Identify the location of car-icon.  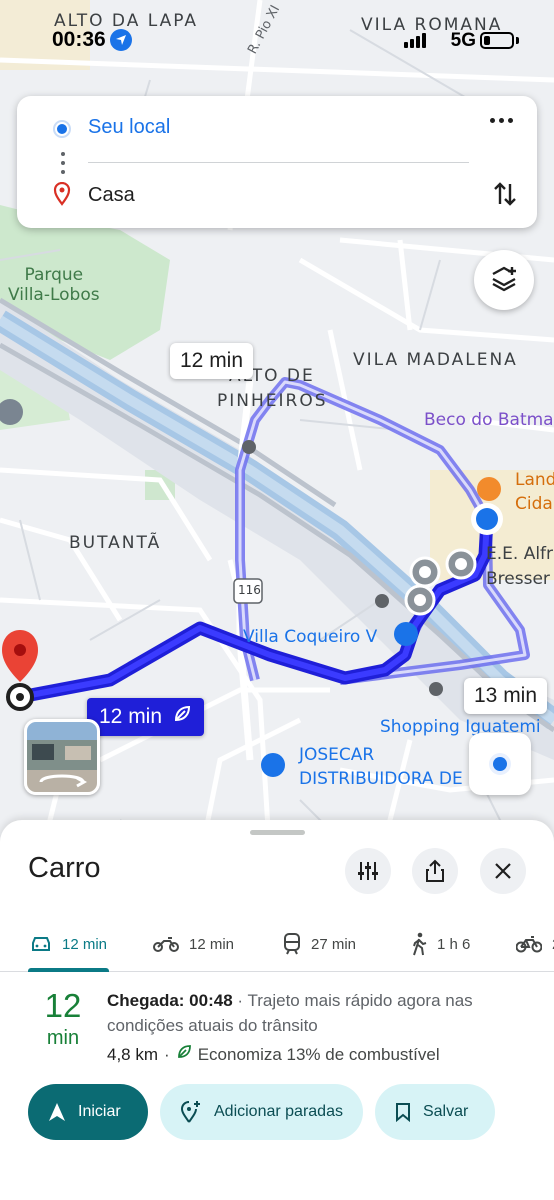
(41, 944).